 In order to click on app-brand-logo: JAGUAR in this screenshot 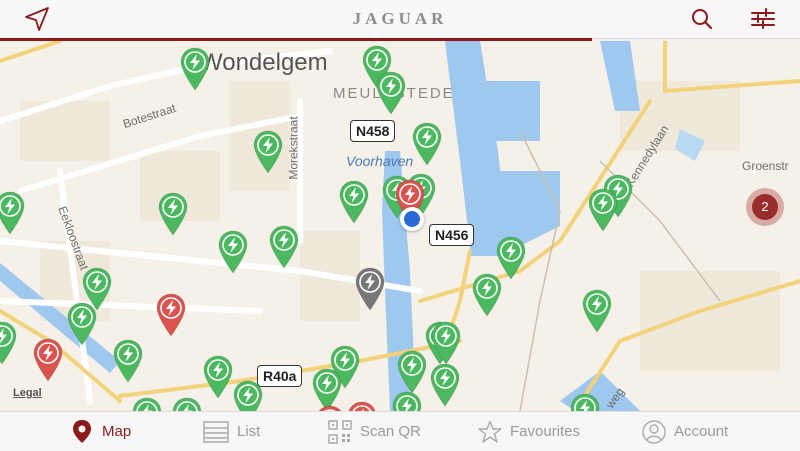, I will do `click(400, 18)`.